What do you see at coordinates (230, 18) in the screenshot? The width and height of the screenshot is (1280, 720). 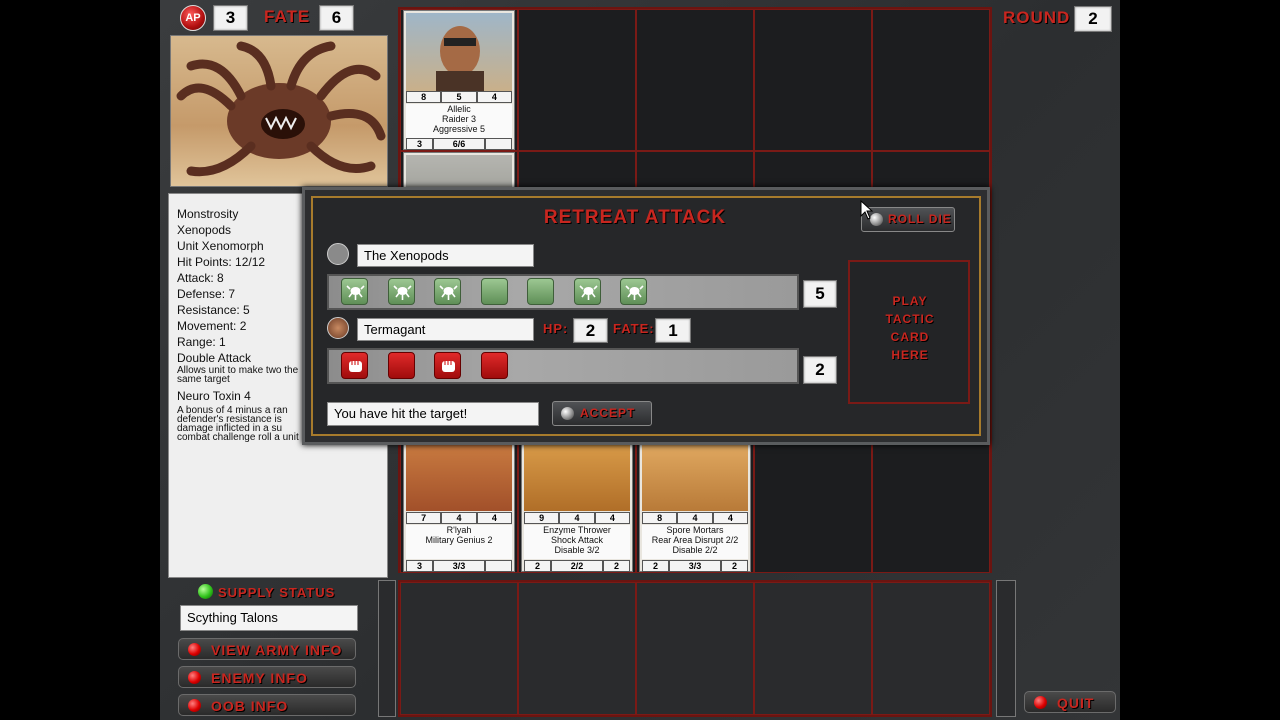 I see `ap-value: 3` at bounding box center [230, 18].